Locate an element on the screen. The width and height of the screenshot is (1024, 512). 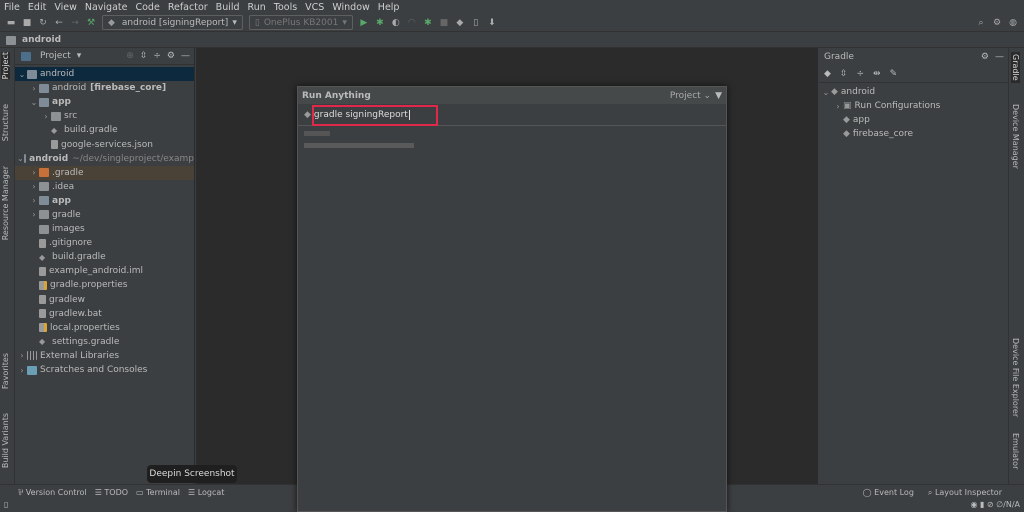
tree-item: gradlew is located at coordinates (104, 300).